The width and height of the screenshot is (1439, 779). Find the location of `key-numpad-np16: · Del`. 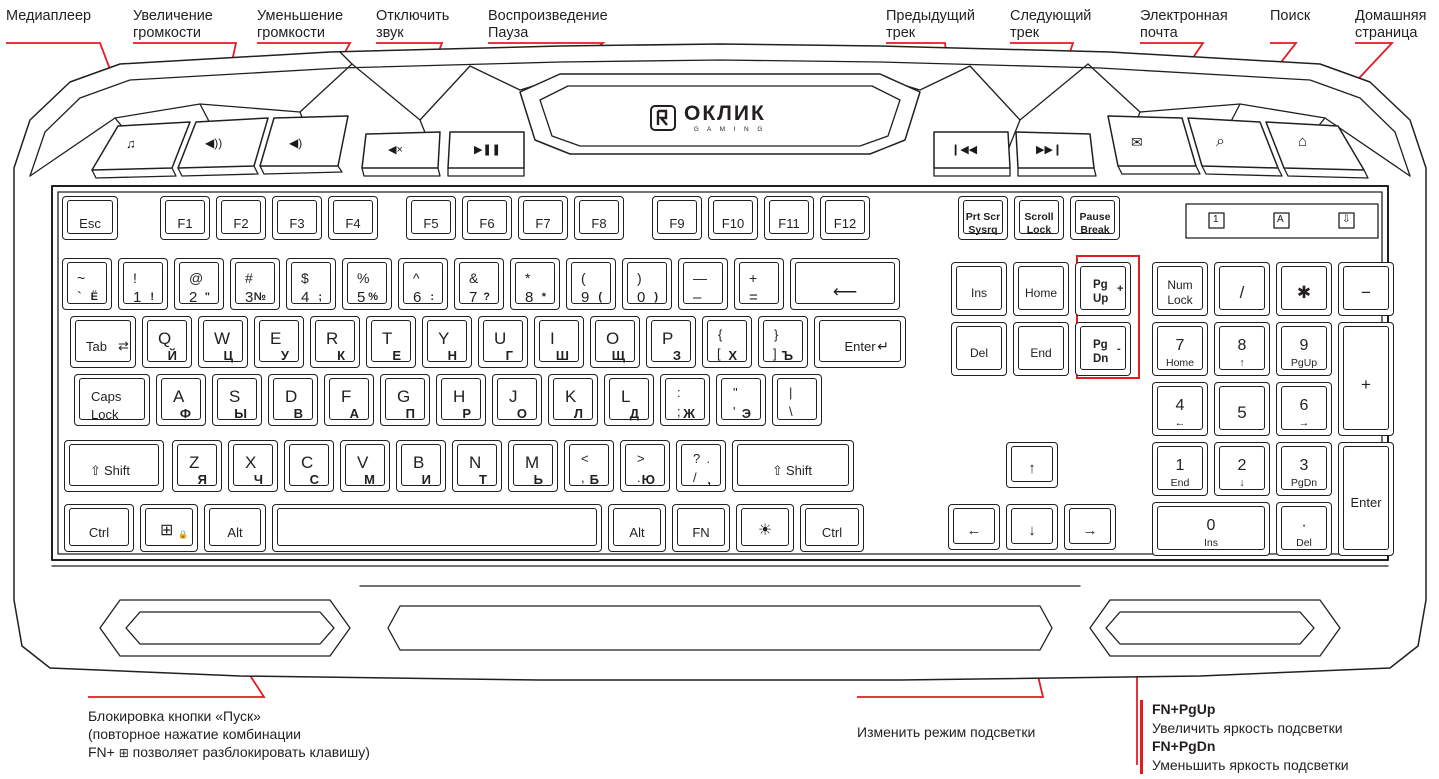

key-numpad-np16: · Del is located at coordinates (1304, 529).